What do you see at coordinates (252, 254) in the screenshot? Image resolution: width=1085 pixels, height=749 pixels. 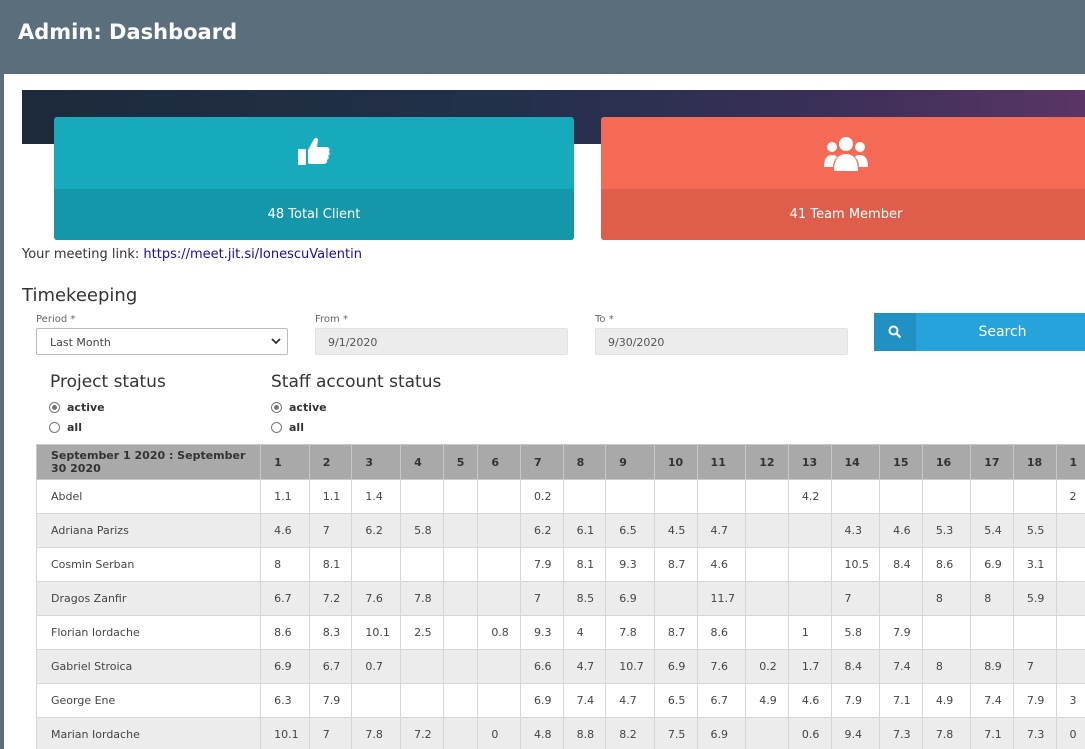 I see `meeting-link: https://meet.jit.si/IonescuValentin` at bounding box center [252, 254].